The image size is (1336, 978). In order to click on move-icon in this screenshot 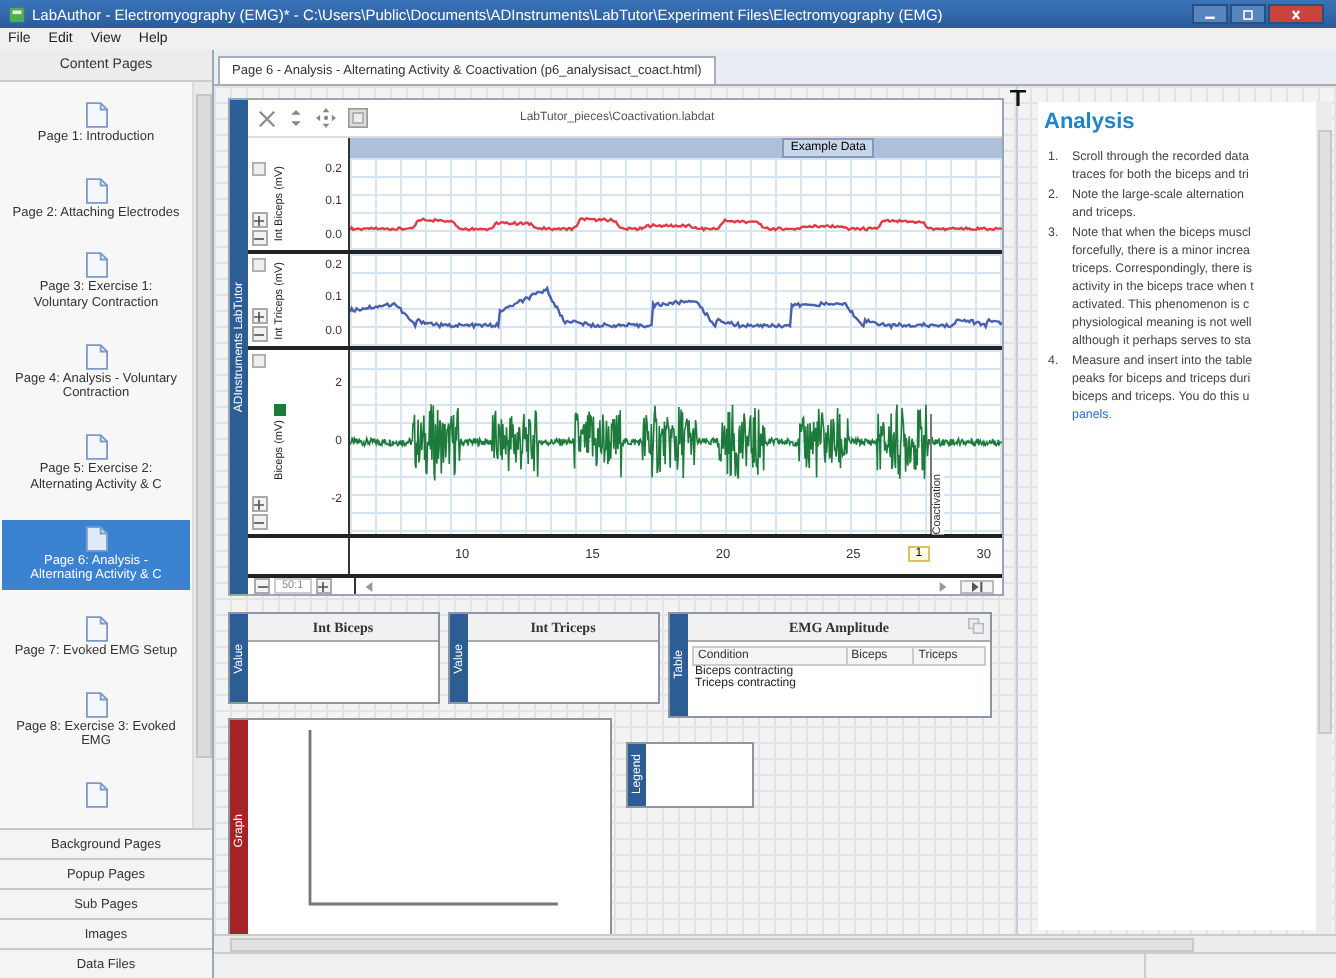, I will do `click(326, 118)`.